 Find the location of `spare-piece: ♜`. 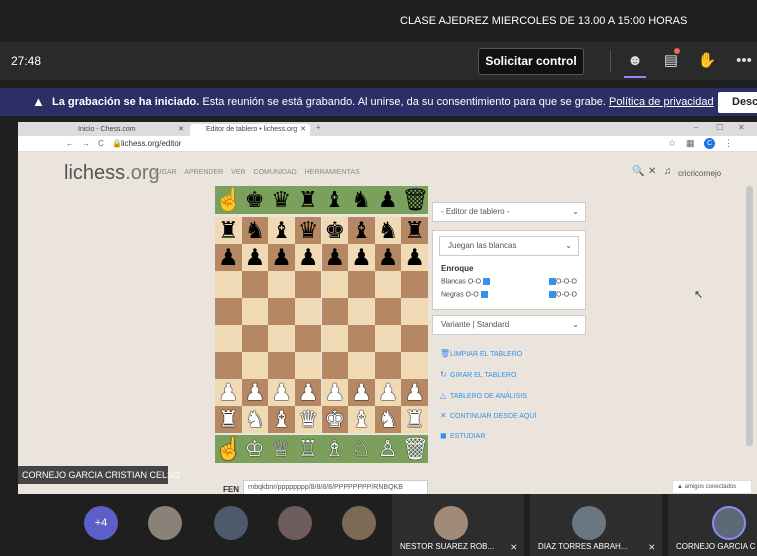

spare-piece: ♜ is located at coordinates (308, 200).